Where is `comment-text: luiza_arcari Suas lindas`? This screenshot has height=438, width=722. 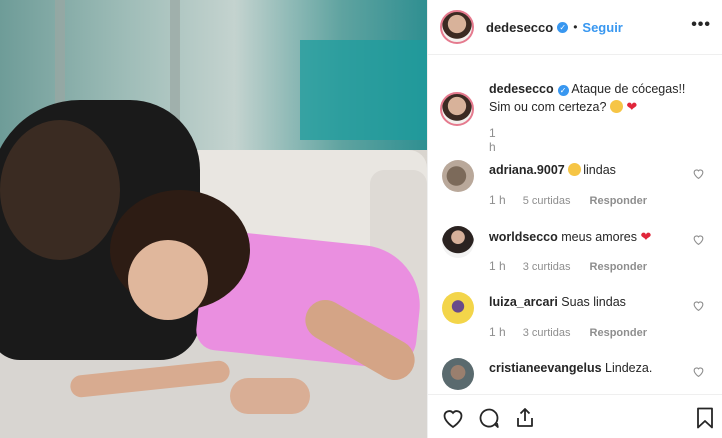 comment-text: luiza_arcari Suas lindas is located at coordinates (557, 302).